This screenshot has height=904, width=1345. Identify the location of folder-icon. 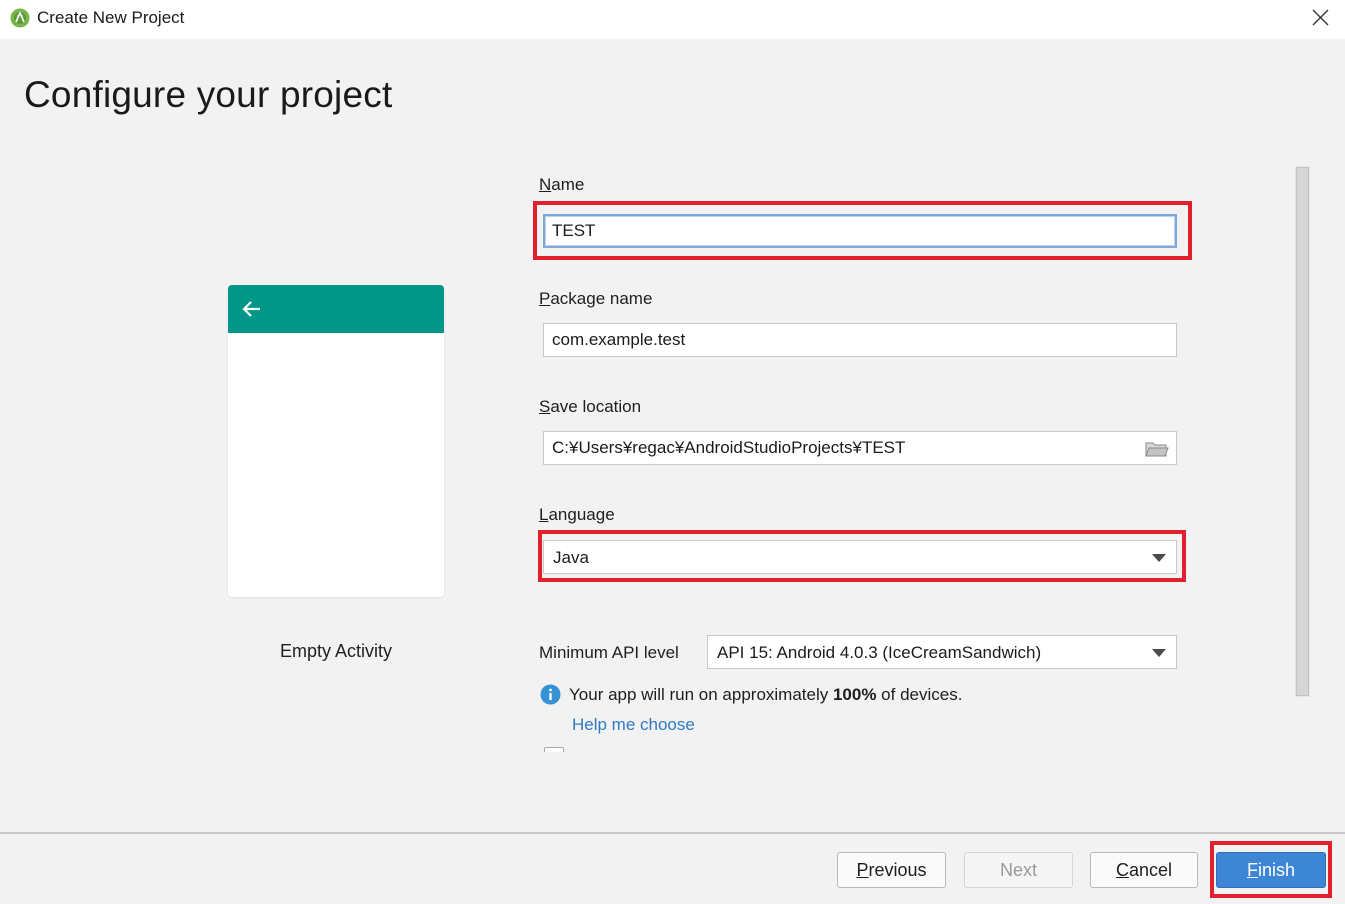
(1157, 449).